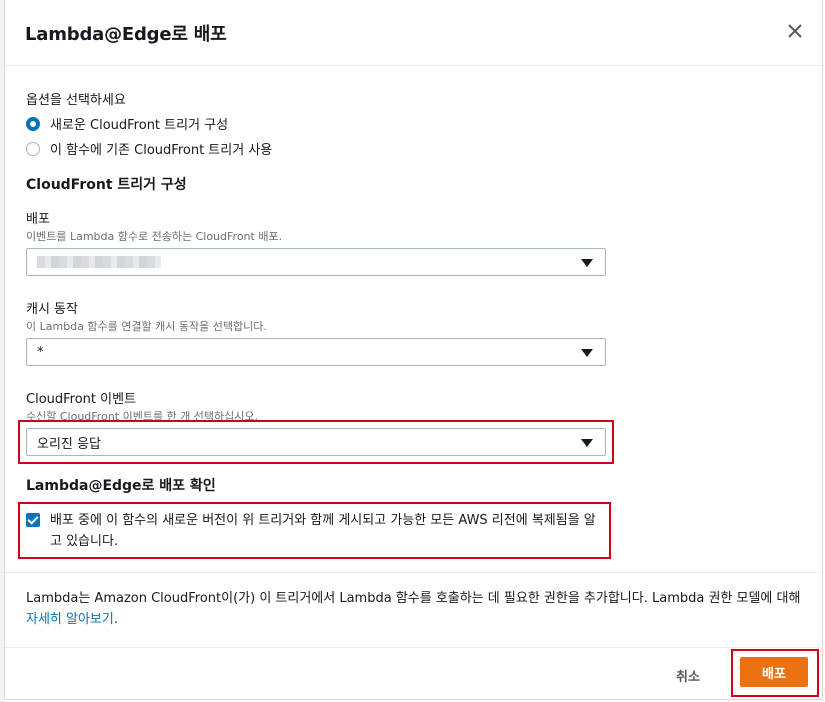 This screenshot has height=702, width=825. Describe the element at coordinates (774, 672) in the screenshot. I see `deploy-button: 배포` at that location.